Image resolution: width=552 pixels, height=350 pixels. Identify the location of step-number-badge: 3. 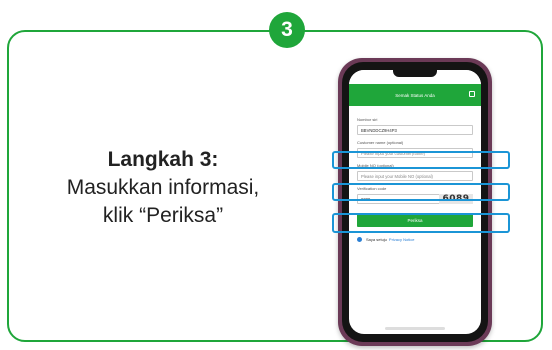
(287, 30).